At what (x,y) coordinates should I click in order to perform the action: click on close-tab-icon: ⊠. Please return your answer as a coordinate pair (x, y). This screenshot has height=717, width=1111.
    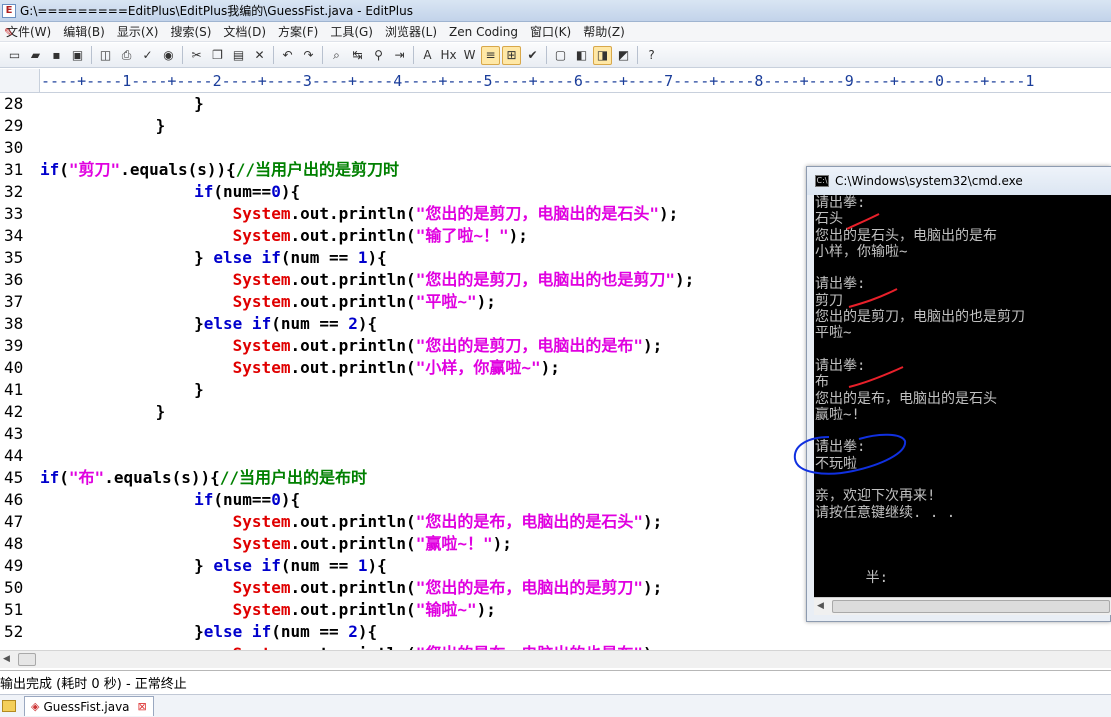
    Looking at the image, I should click on (142, 706).